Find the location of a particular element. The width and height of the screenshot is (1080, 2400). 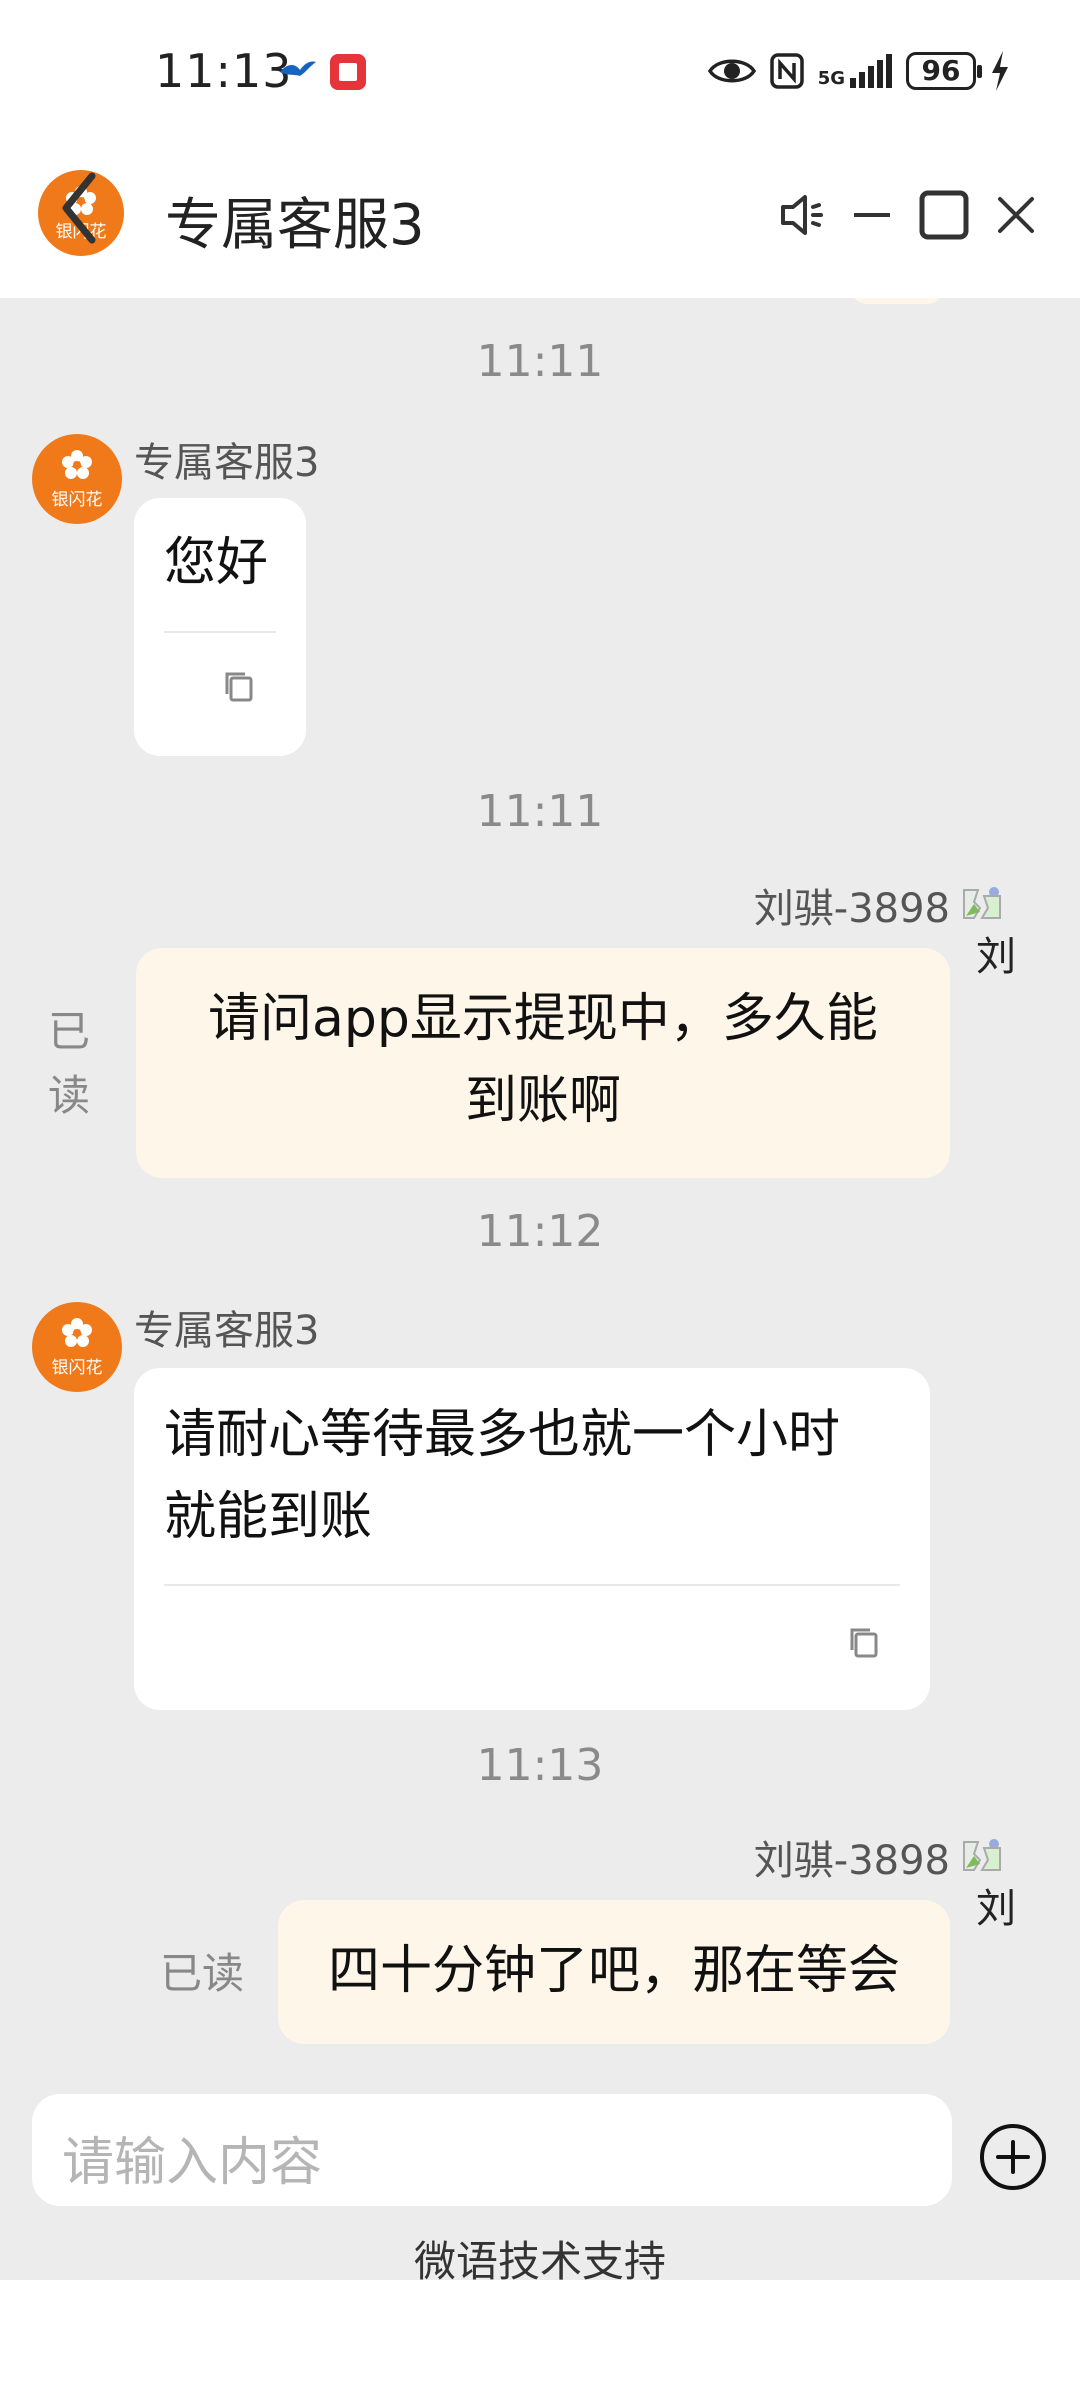

previous-message-peek is located at coordinates (897, 301).